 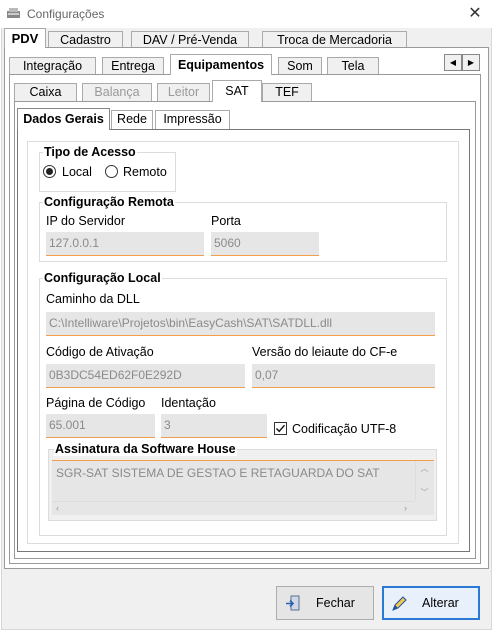 What do you see at coordinates (66, 14) in the screenshot?
I see `window-title: Configurações` at bounding box center [66, 14].